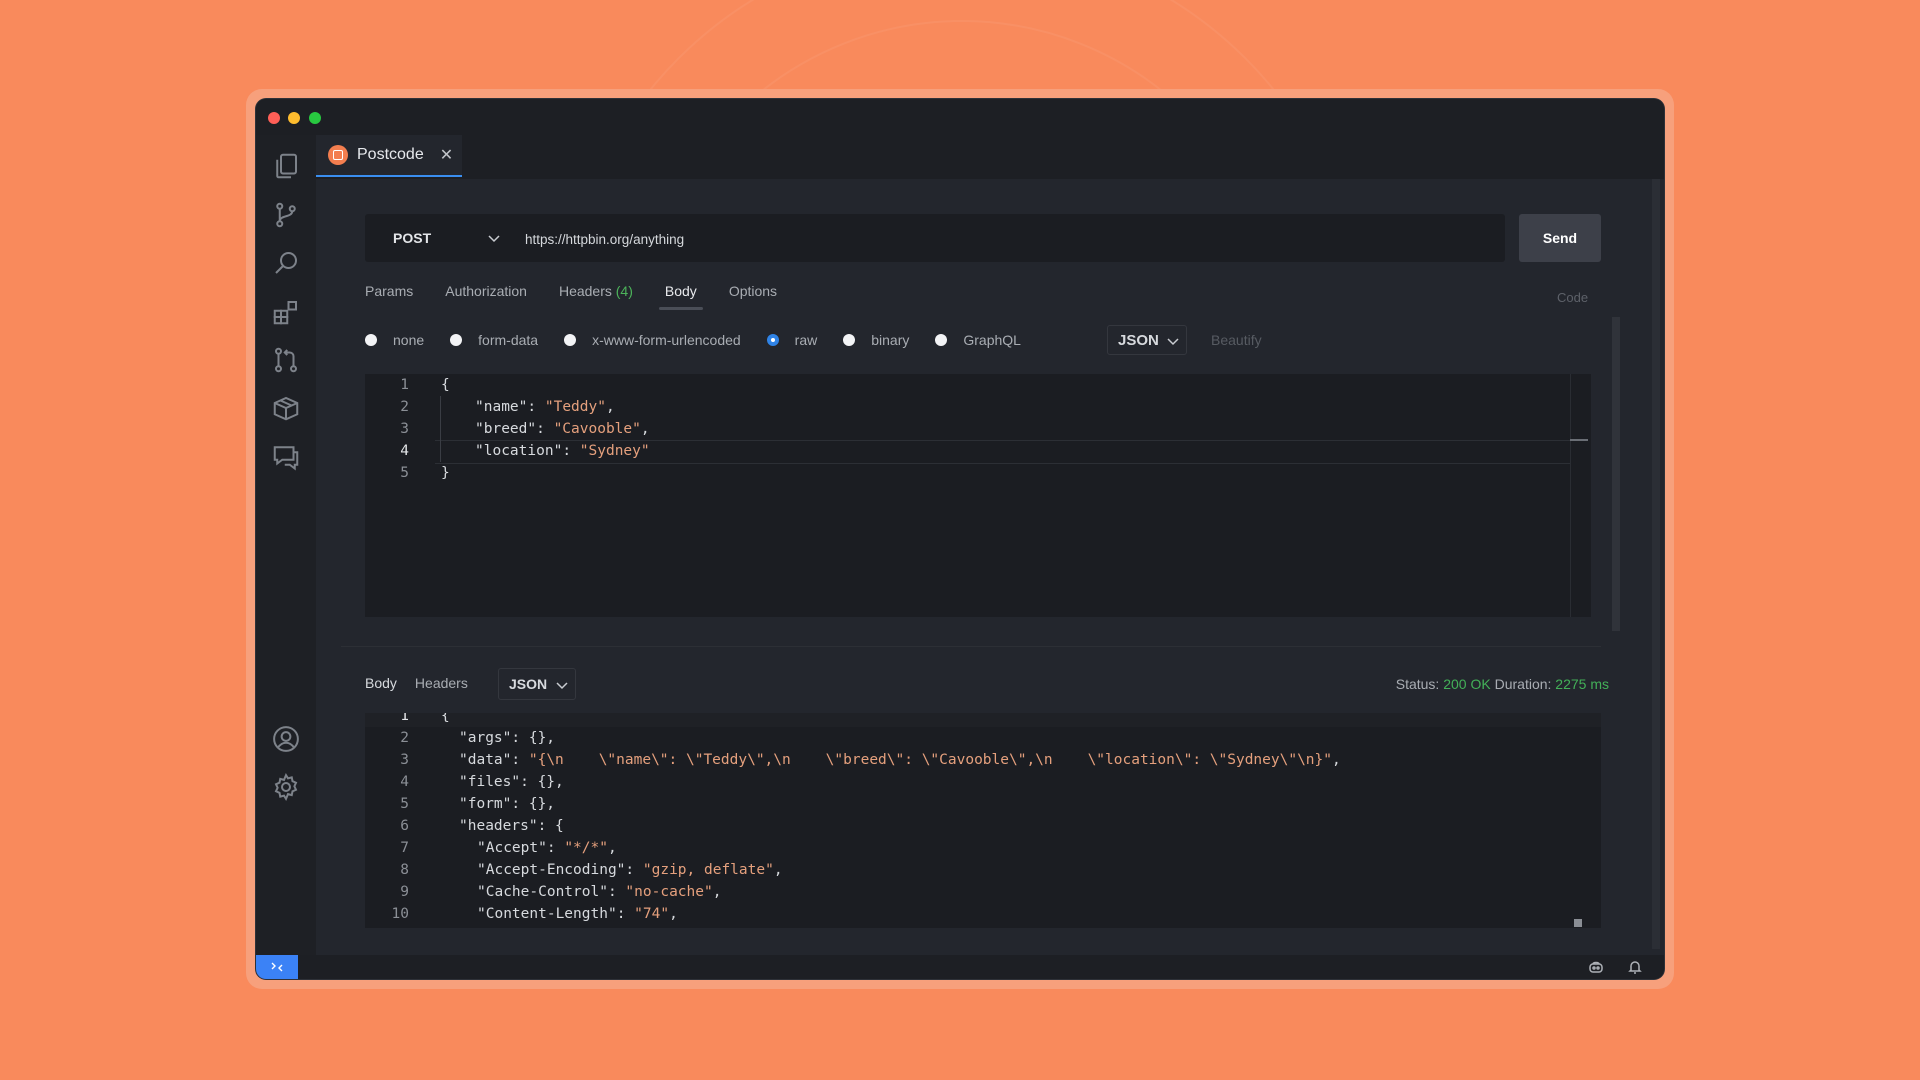 The image size is (1920, 1080). Describe the element at coordinates (960, 967) in the screenshot. I see `status-bar` at that location.